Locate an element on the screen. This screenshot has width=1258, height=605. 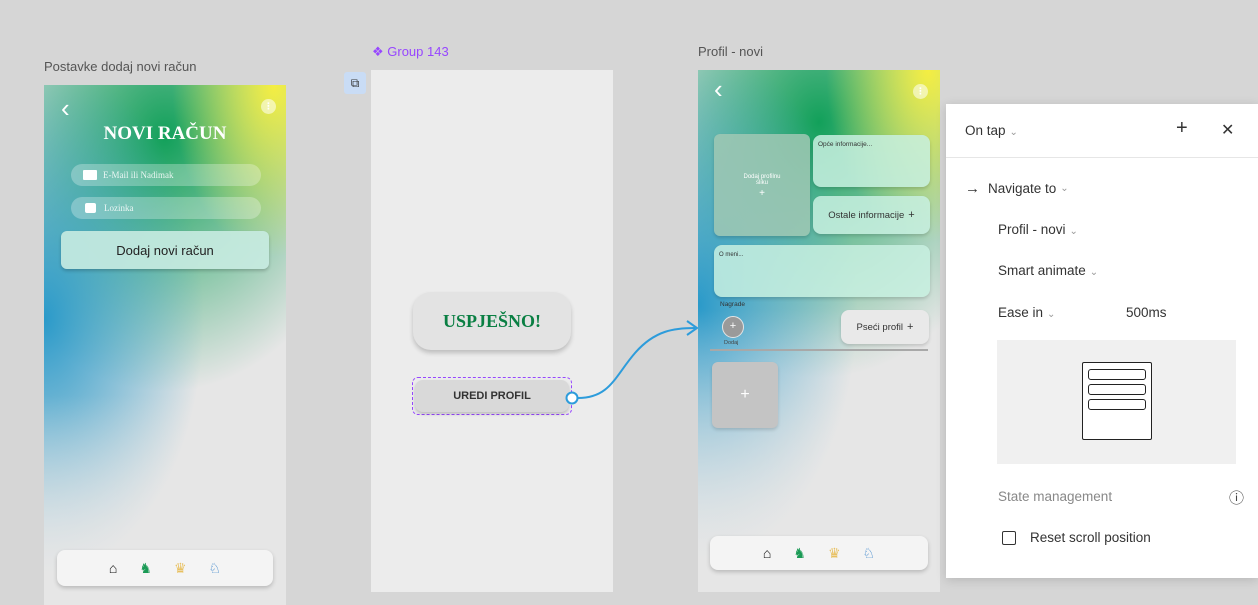
add-photo-card: Dodaj profilnu sliku + is located at coordinates (762, 185).